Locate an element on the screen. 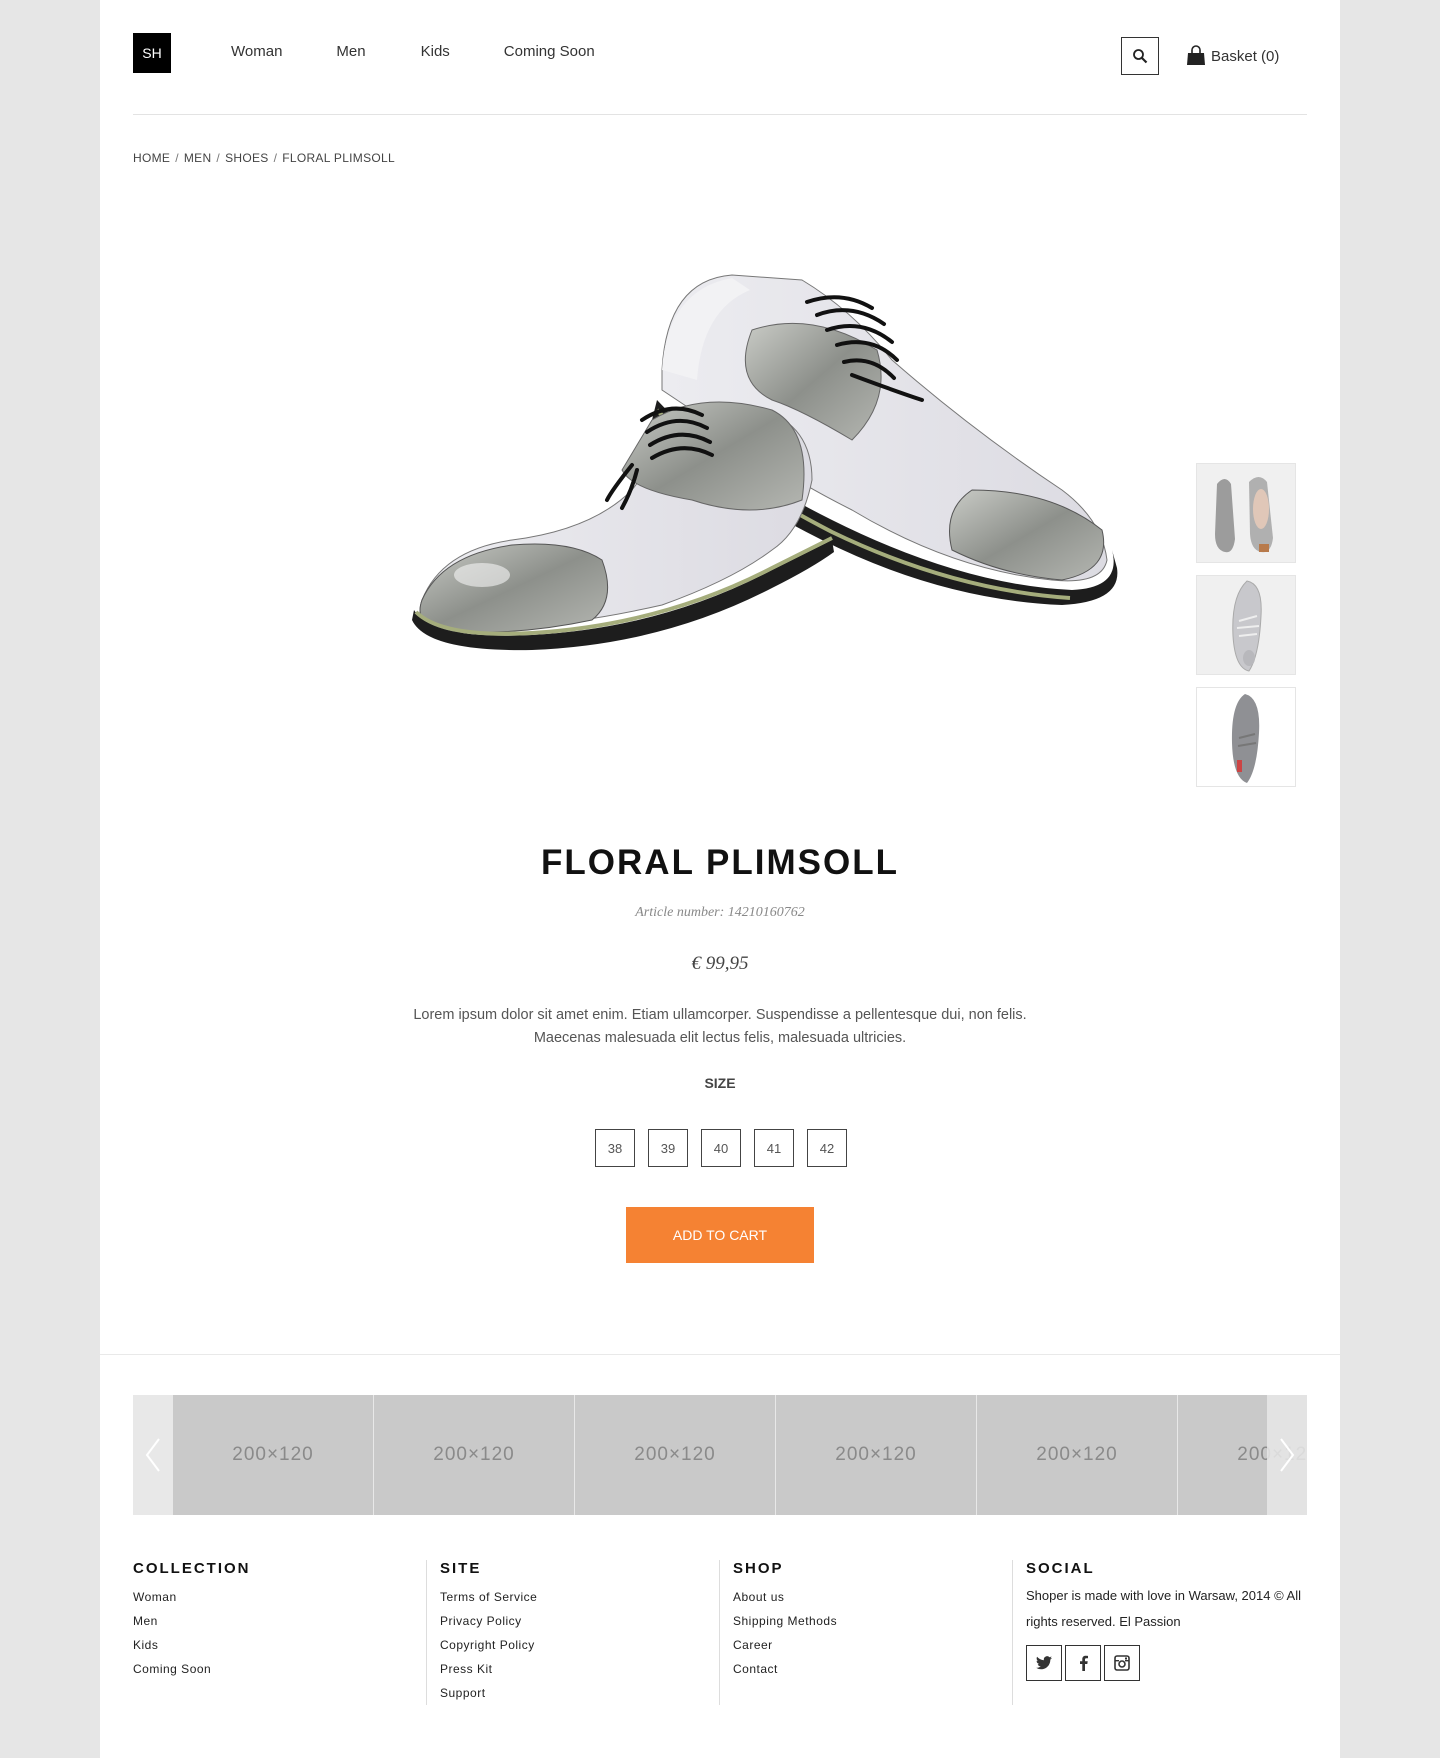 The image size is (1440, 1758). main-nav: Woman Men Kids Coming Soon is located at coordinates (440, 51).